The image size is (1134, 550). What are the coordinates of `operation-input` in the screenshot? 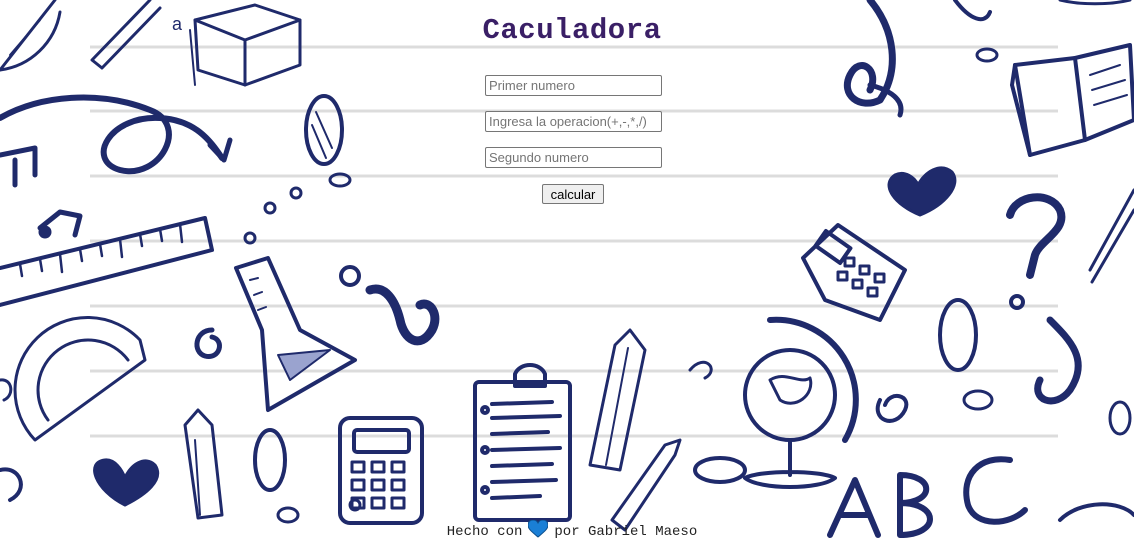 It's located at (573, 121).